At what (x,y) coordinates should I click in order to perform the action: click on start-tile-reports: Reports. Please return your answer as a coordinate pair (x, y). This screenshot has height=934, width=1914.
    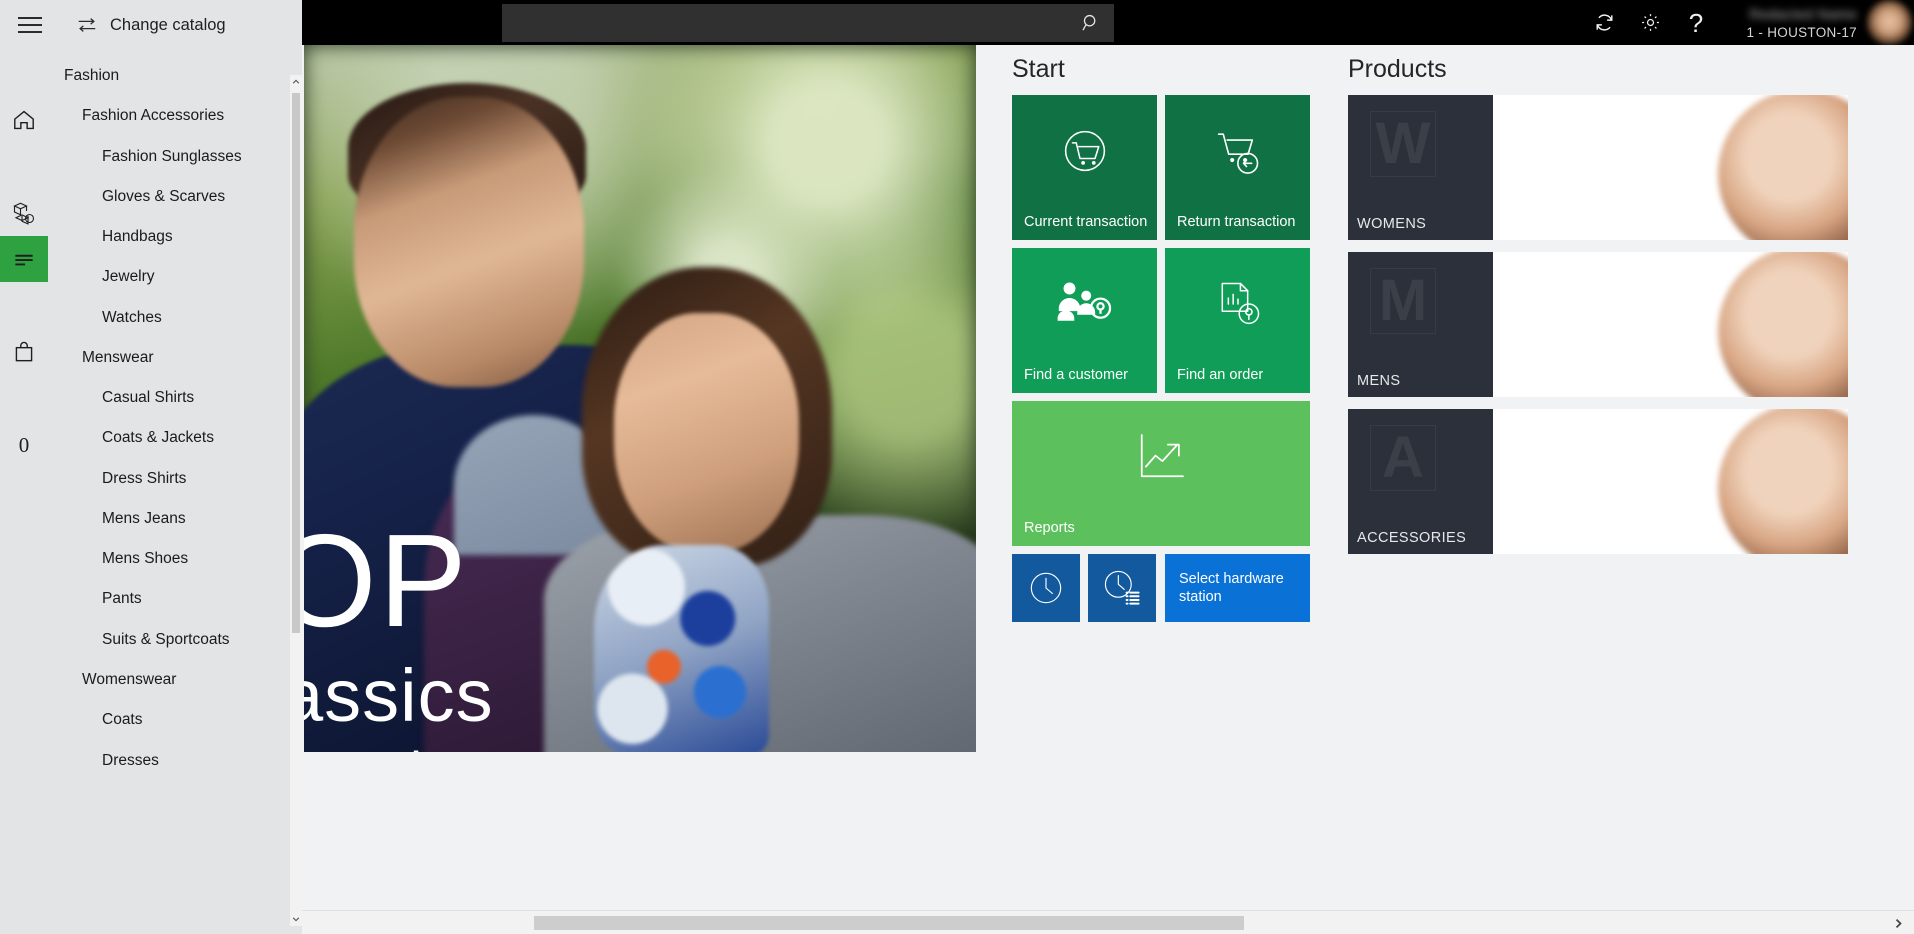
    Looking at the image, I should click on (1161, 473).